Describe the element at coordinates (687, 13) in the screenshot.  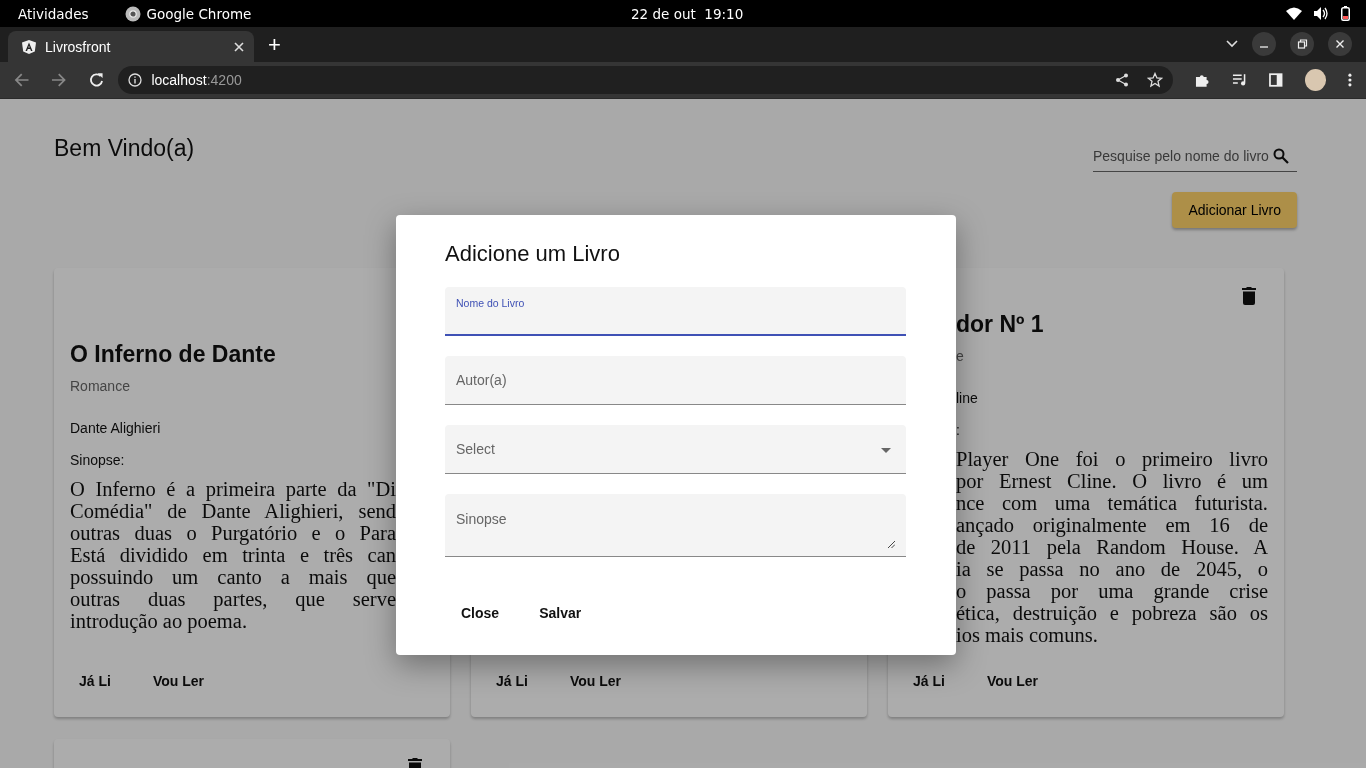
I see `clock: 22 de out 19:10` at that location.